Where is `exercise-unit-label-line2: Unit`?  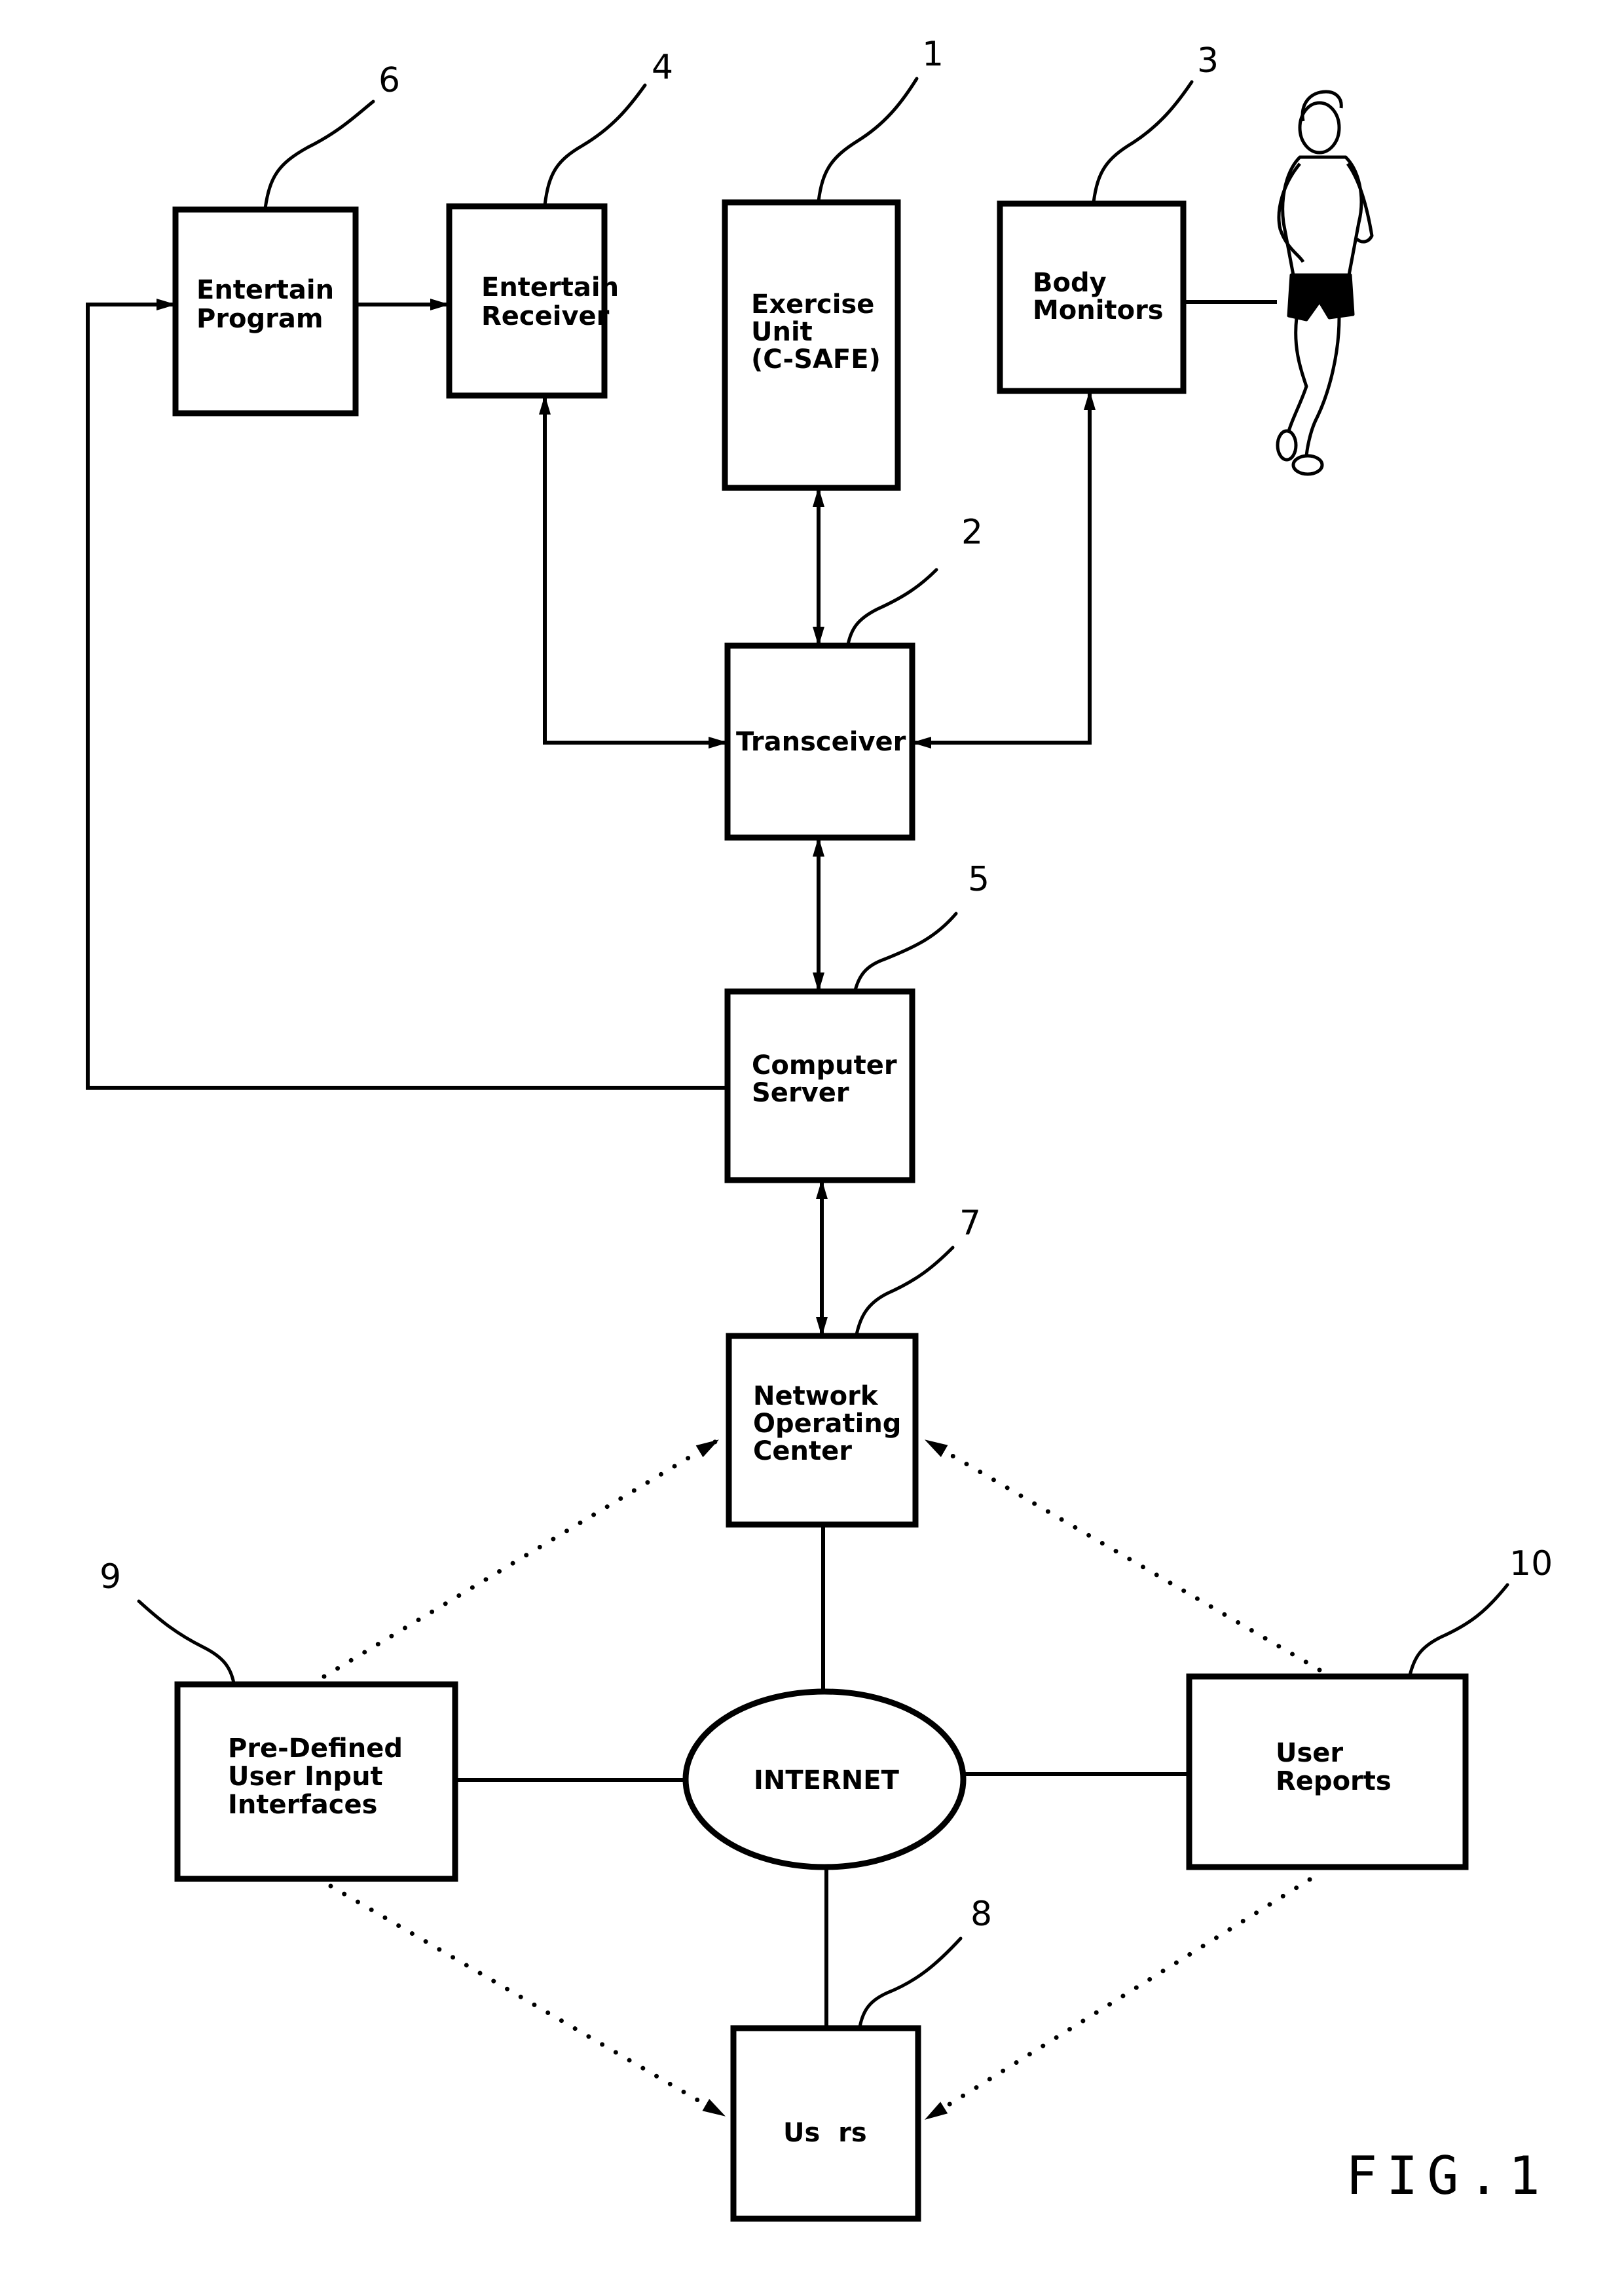
exercise-unit-label-line2: Unit is located at coordinates (782, 332).